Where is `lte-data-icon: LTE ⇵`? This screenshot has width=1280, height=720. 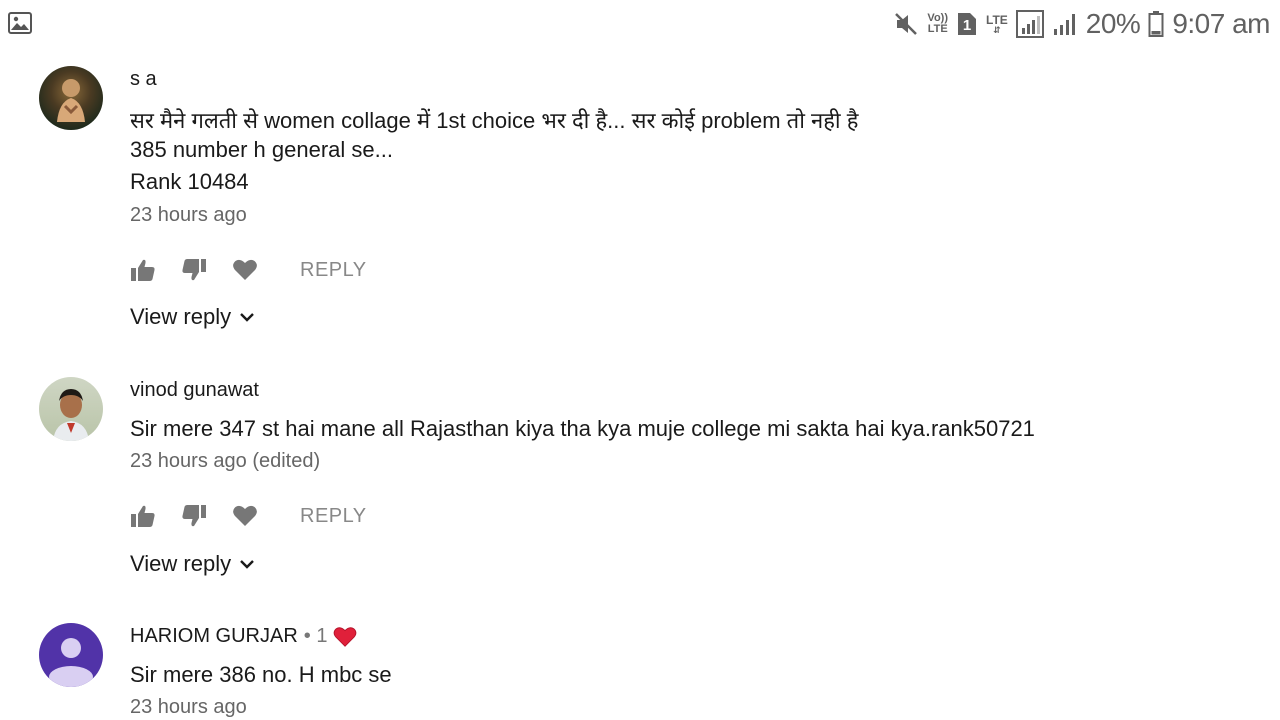 lte-data-icon: LTE ⇵ is located at coordinates (997, 23).